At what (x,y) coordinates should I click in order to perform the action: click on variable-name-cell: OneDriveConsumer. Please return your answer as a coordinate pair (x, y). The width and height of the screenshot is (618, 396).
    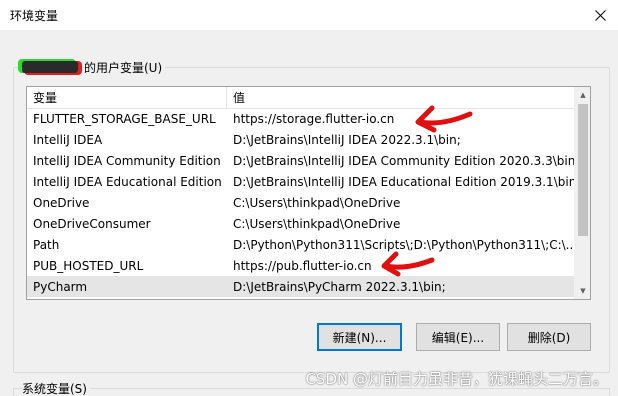
    Looking at the image, I should click on (92, 223).